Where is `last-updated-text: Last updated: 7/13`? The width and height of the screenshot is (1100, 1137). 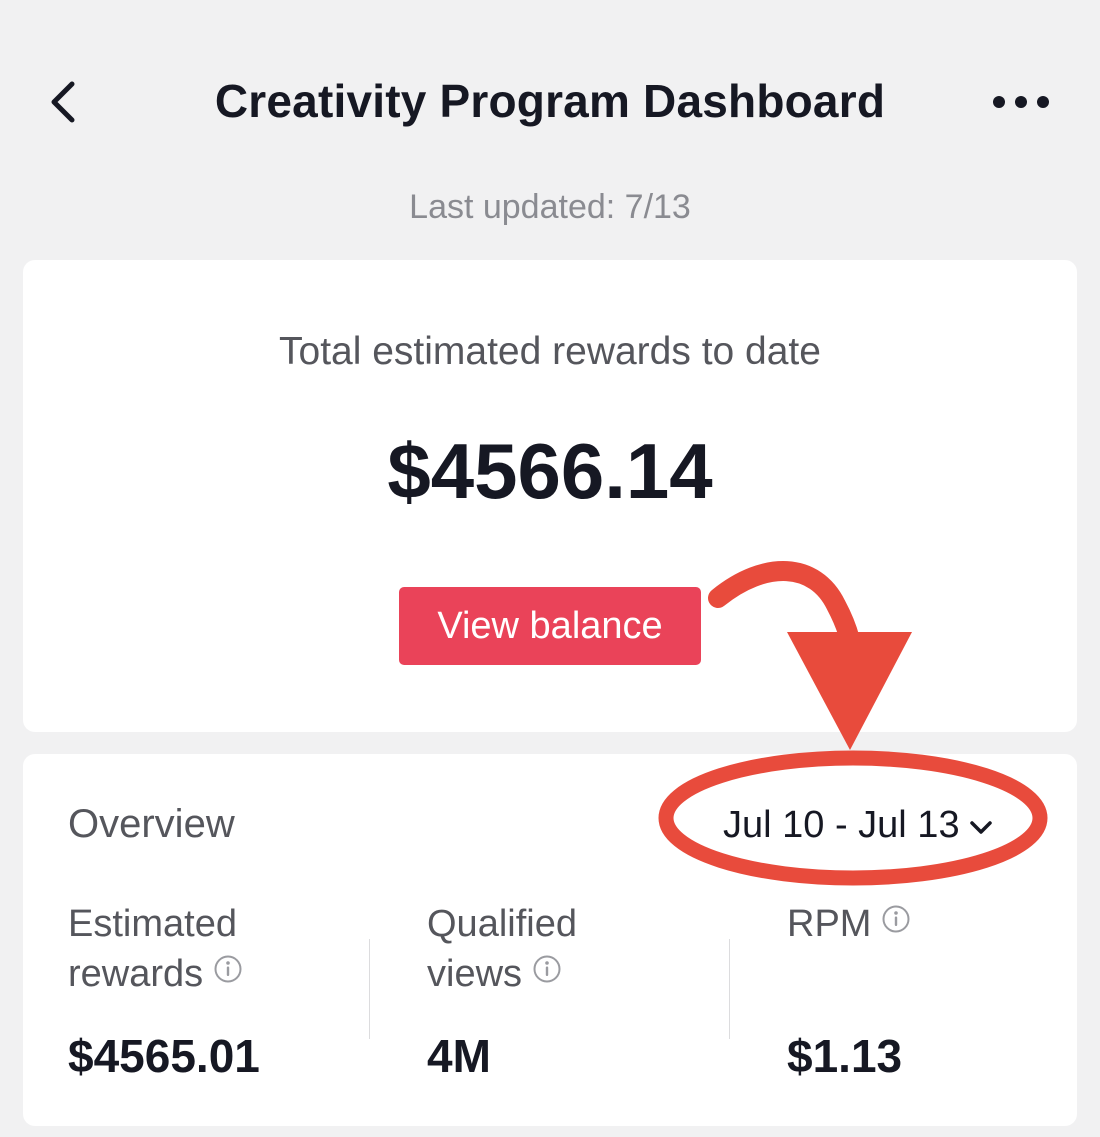 last-updated-text: Last updated: 7/13 is located at coordinates (550, 207).